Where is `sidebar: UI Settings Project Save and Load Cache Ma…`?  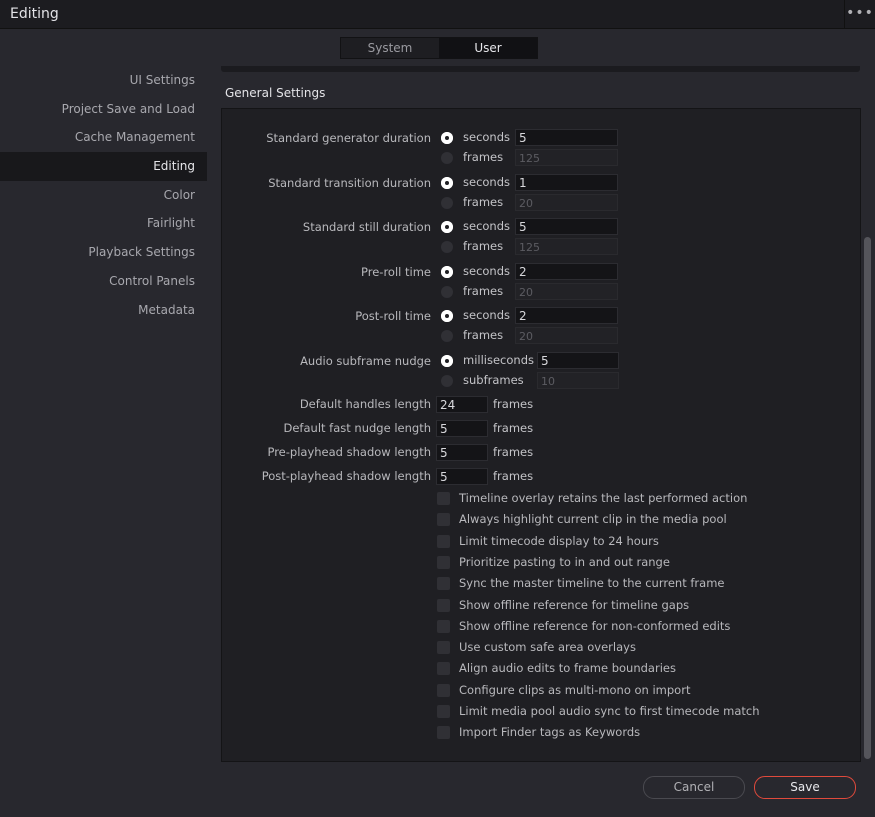
sidebar: UI Settings Project Save and Load Cache Ma… is located at coordinates (103, 195).